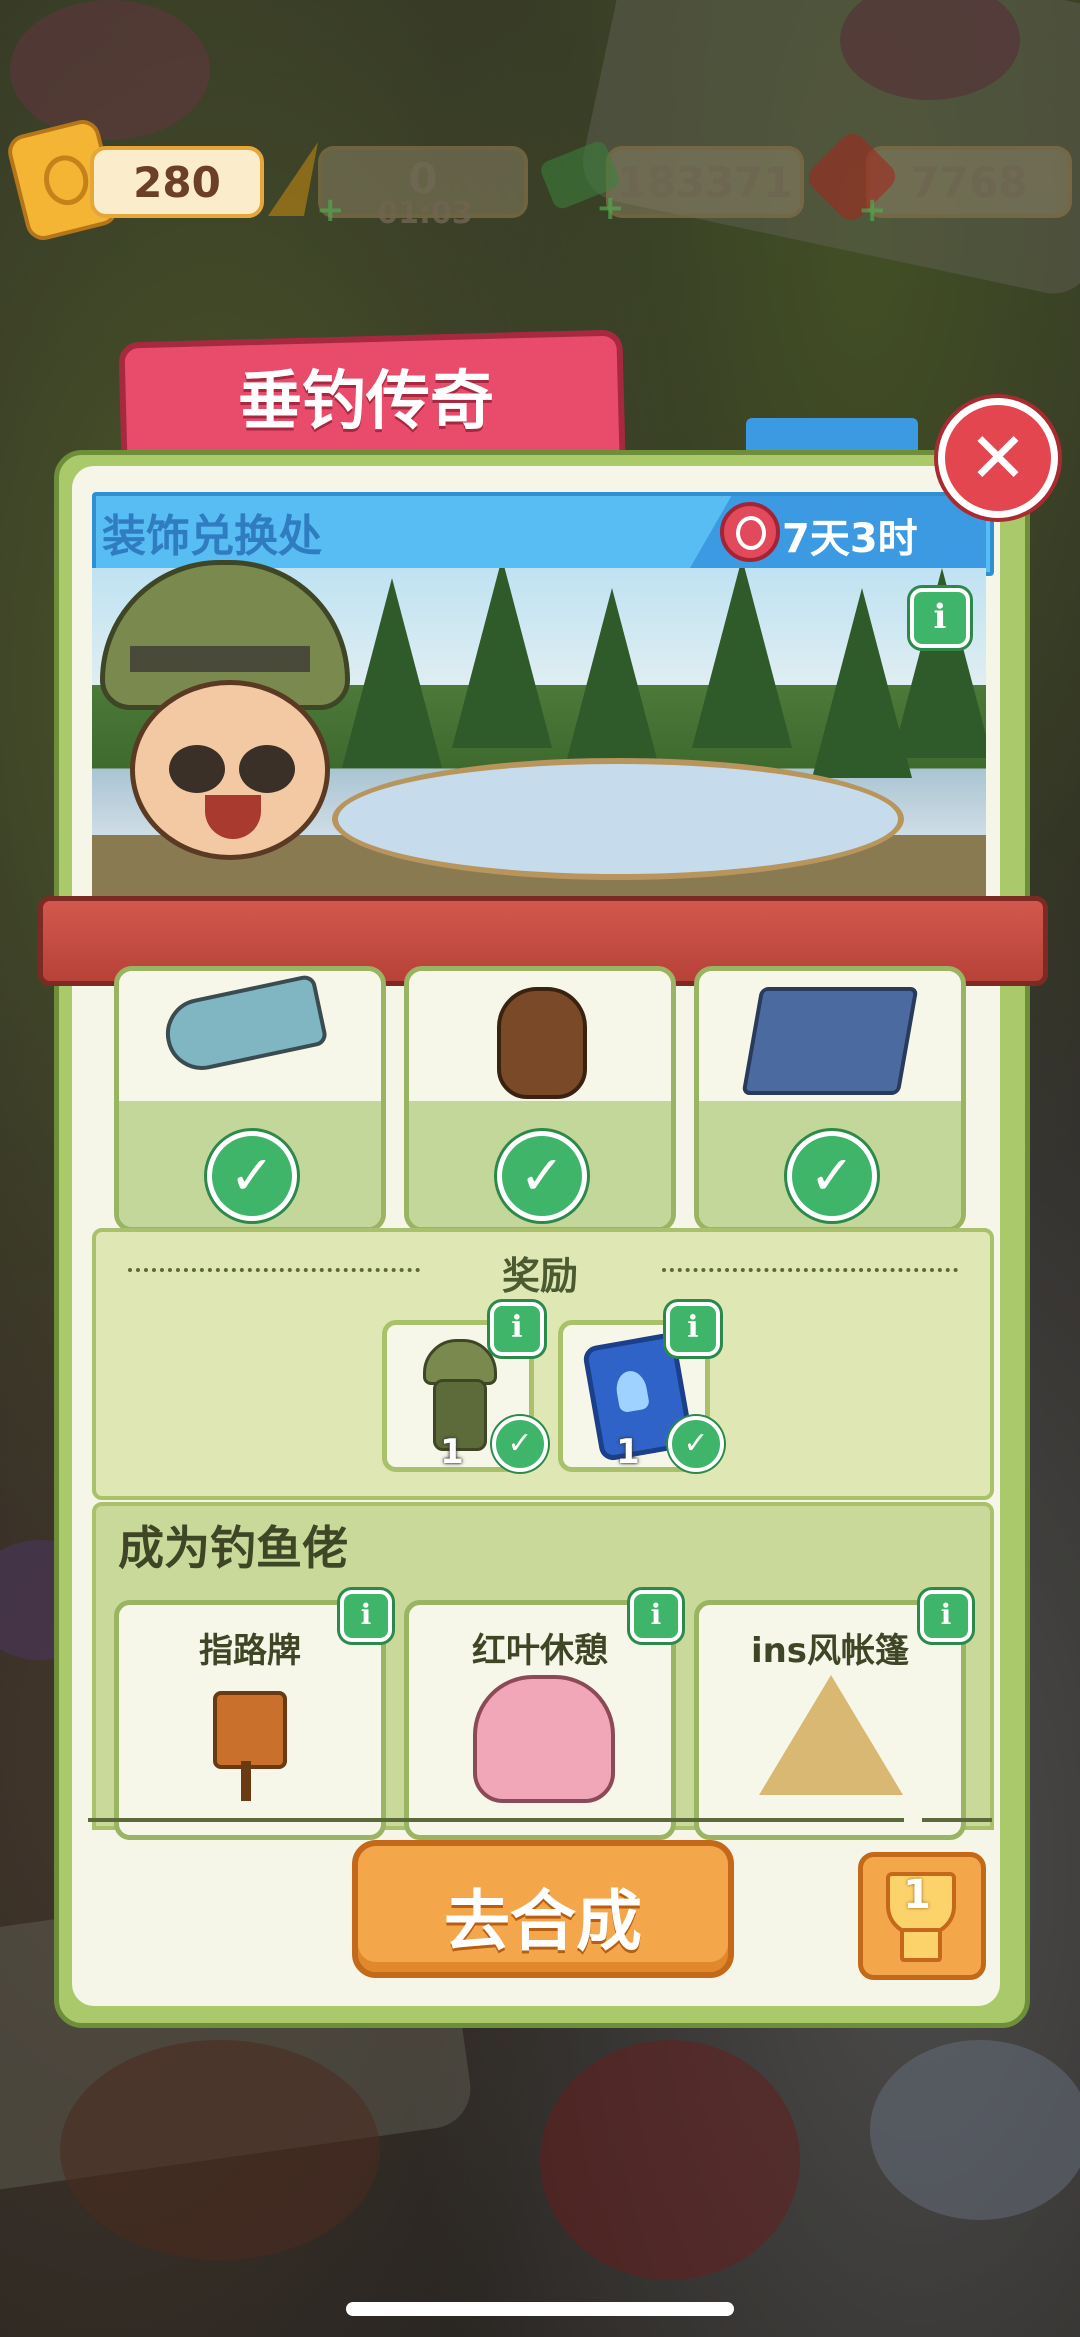  I want to click on ticket-counter: 280, so click(177, 182).